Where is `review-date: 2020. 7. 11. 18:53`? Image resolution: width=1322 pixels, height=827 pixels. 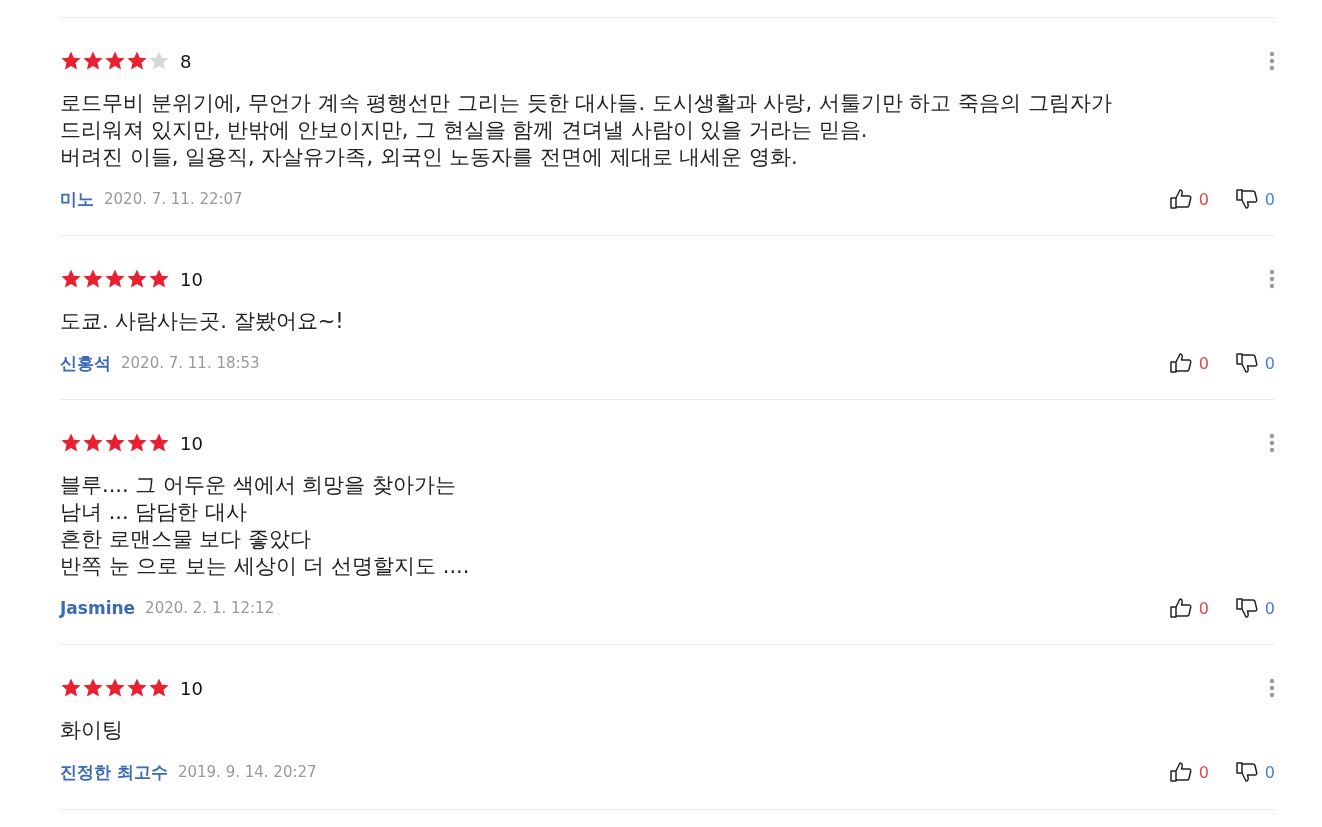 review-date: 2020. 7. 11. 18:53 is located at coordinates (190, 363).